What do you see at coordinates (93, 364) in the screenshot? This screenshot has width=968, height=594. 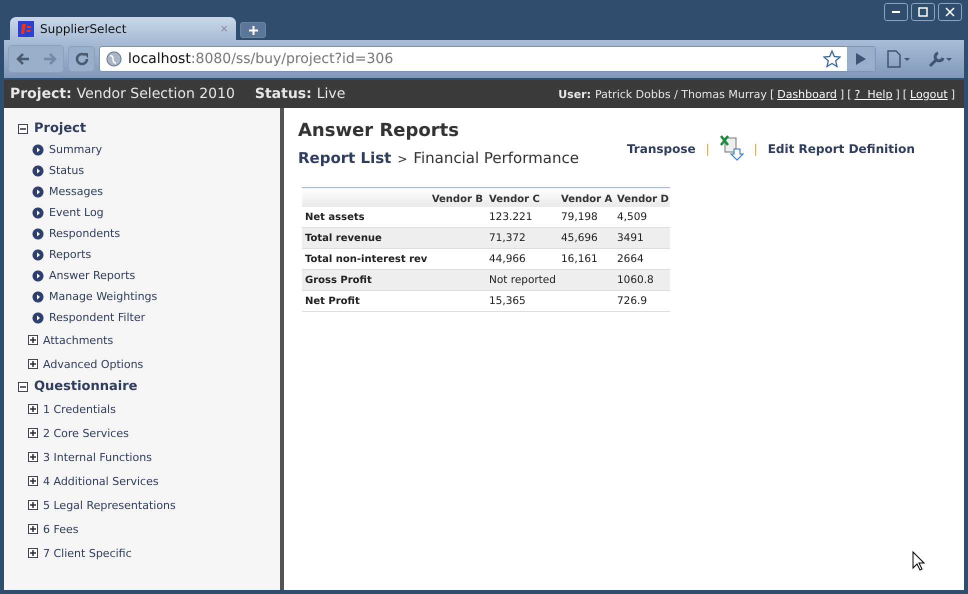 I see `sidebar-group: Advanced Options` at bounding box center [93, 364].